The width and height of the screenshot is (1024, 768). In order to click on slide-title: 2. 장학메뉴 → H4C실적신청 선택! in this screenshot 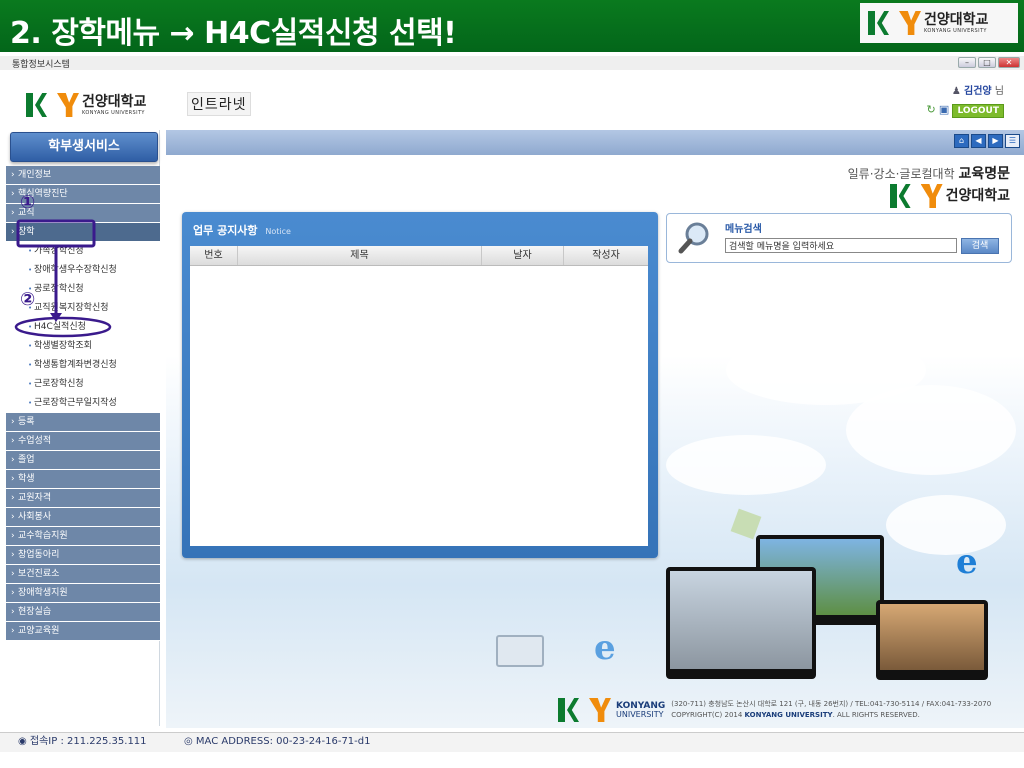, I will do `click(233, 33)`.